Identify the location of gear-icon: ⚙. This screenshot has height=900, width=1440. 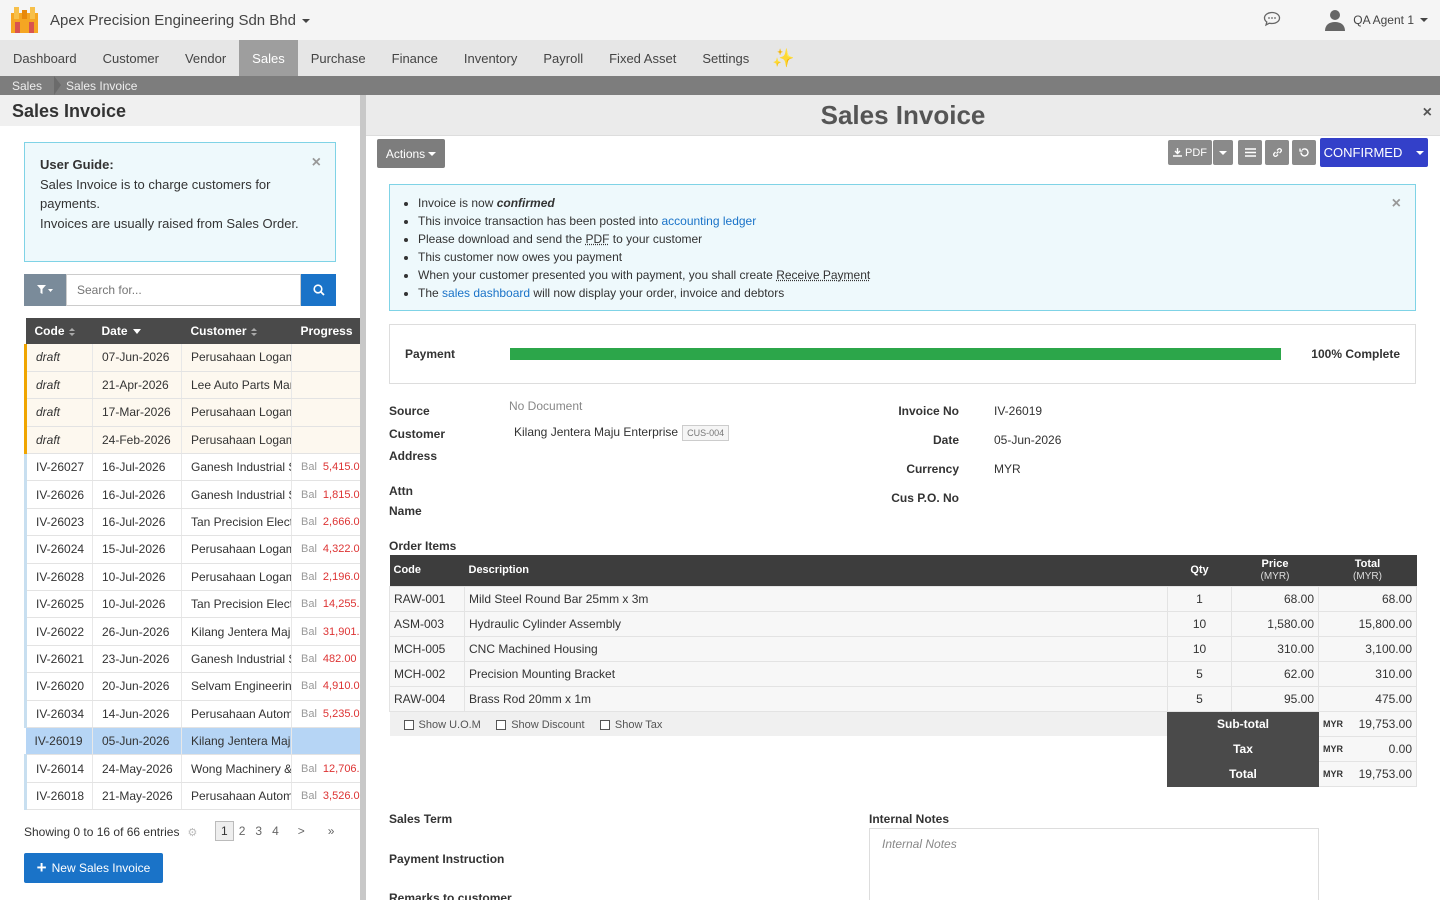
(192, 832).